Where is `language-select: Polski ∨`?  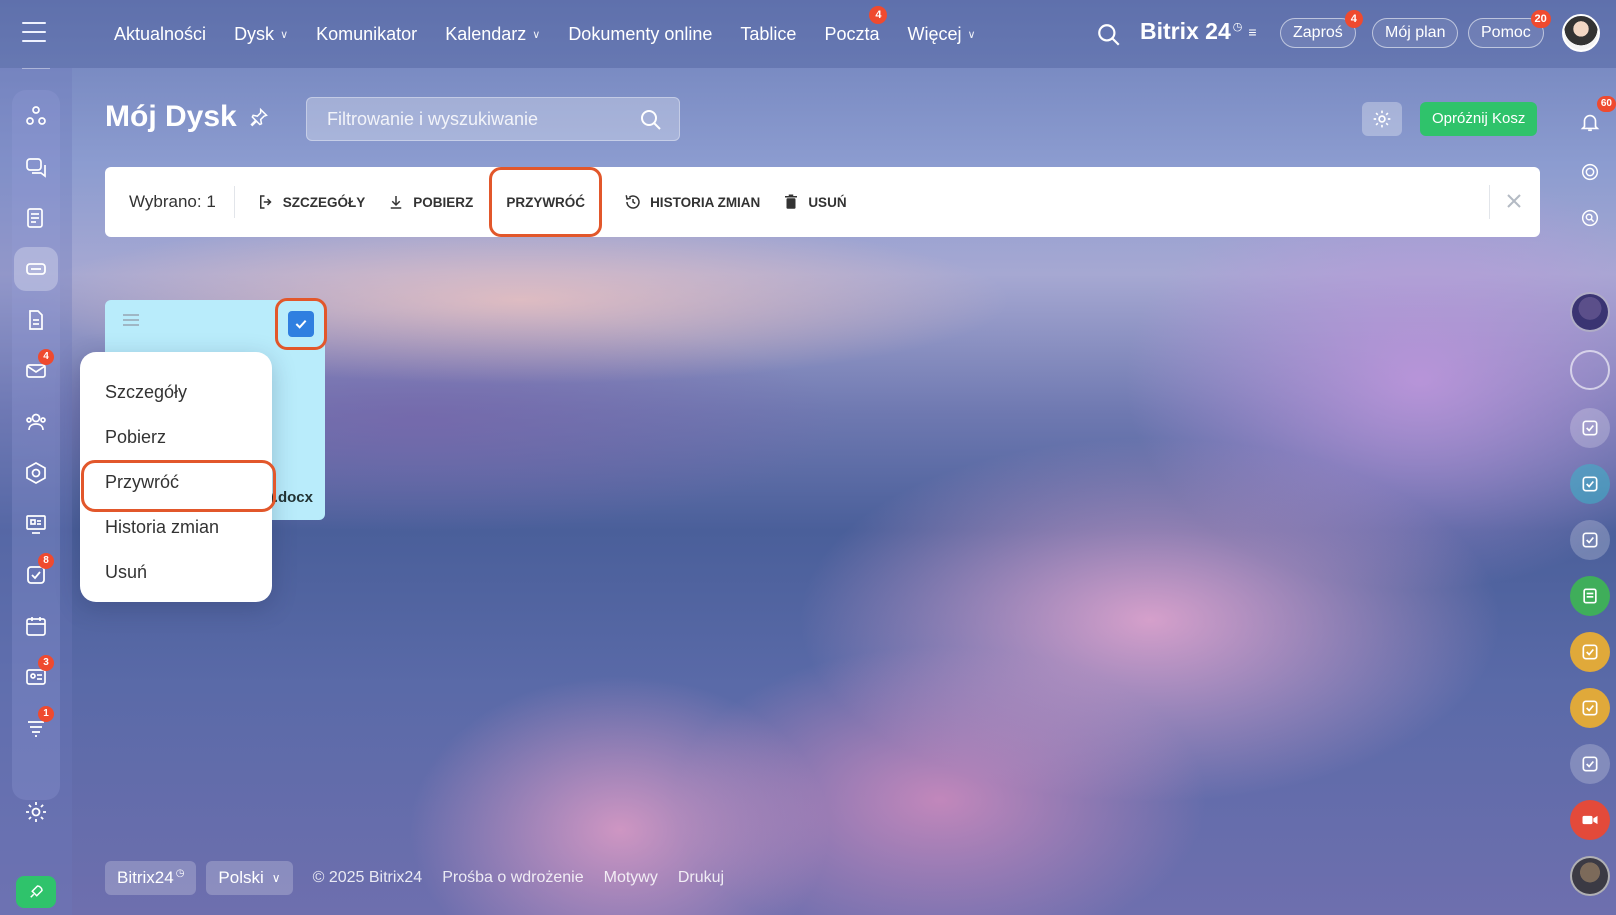
language-select: Polski ∨ is located at coordinates (249, 878).